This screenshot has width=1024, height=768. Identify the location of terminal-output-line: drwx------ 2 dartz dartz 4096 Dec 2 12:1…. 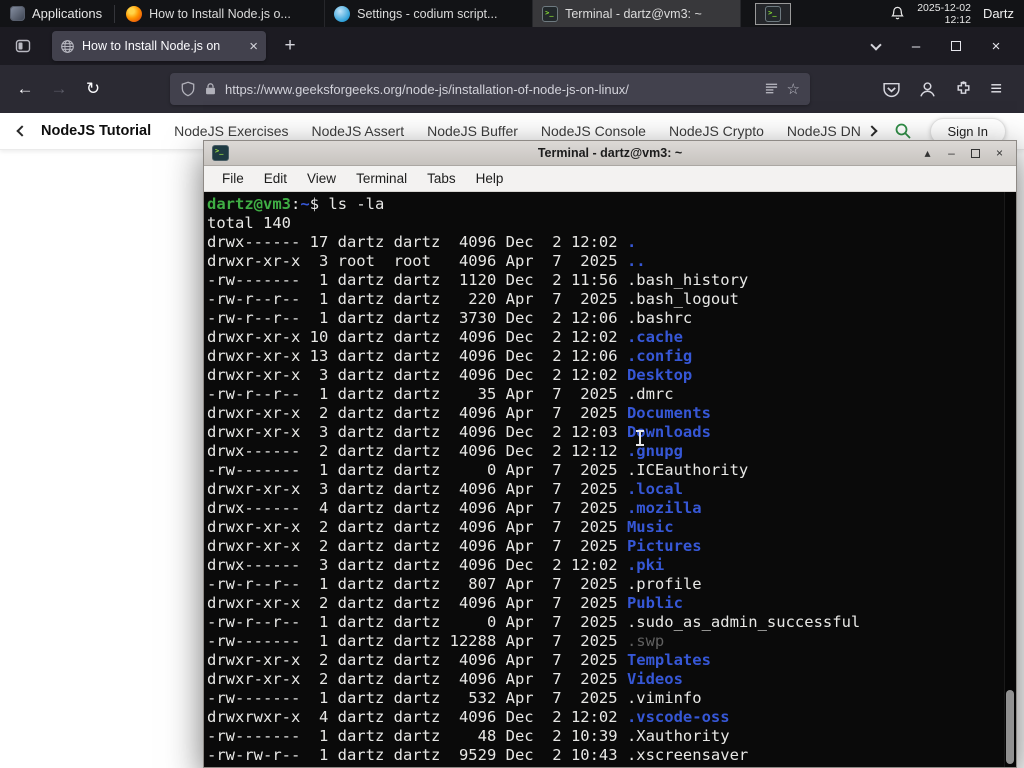
(604, 451).